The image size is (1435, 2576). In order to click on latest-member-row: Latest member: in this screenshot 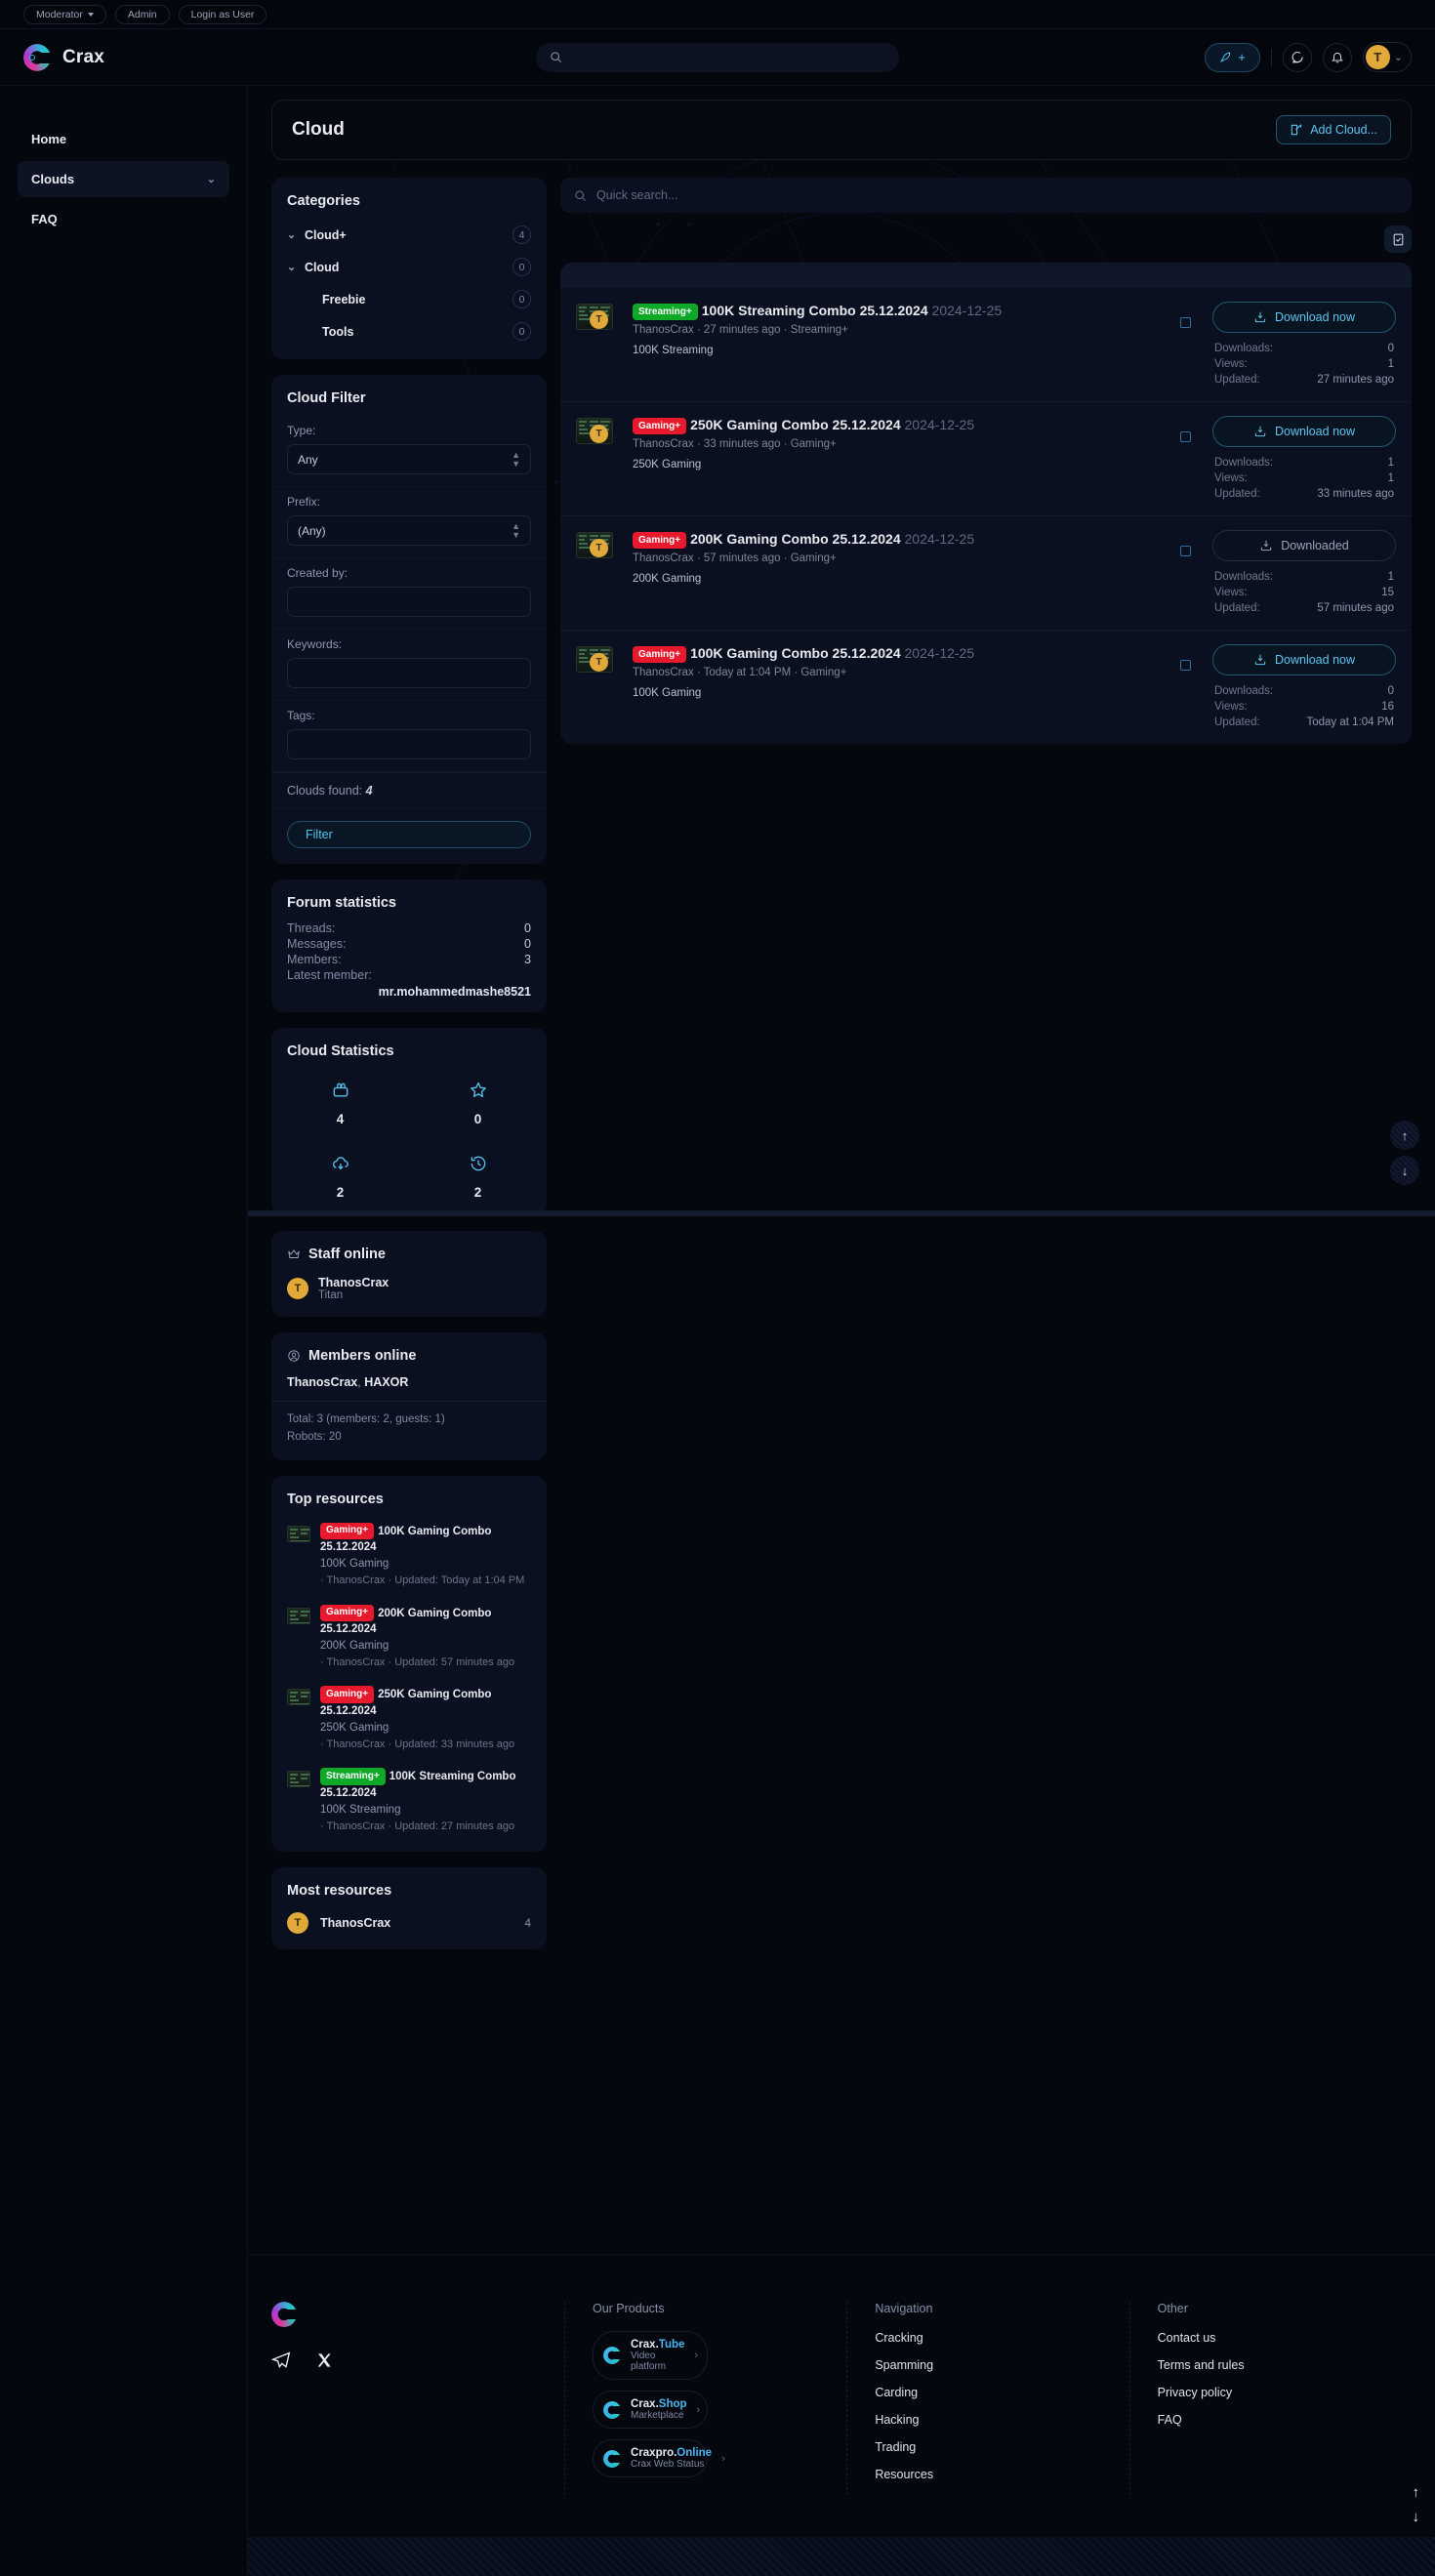, I will do `click(409, 975)`.